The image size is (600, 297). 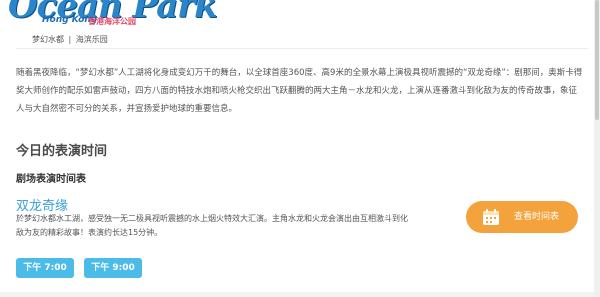 I want to click on section-title: 今日的表演时间, so click(x=62, y=151).